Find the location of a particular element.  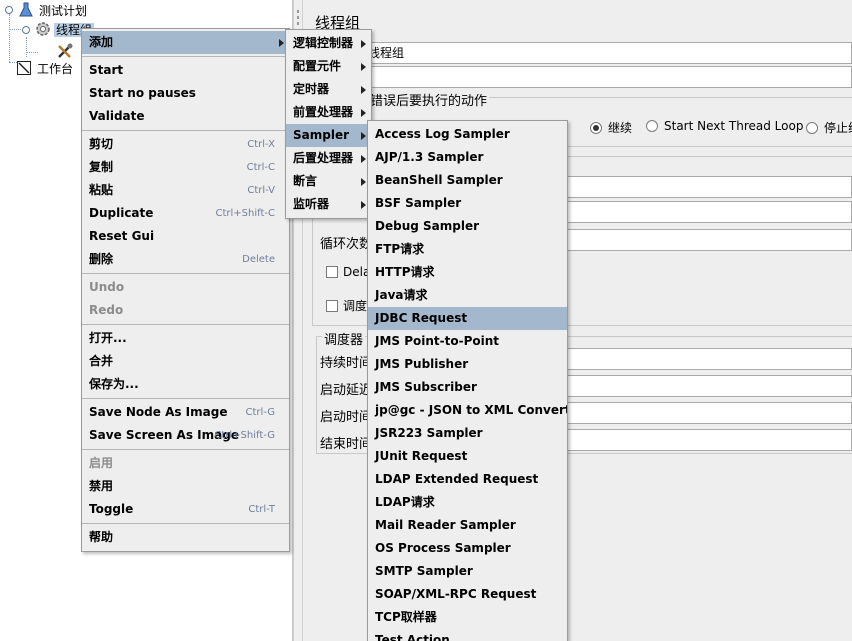

context-menu-item-start: Start is located at coordinates (185, 70).